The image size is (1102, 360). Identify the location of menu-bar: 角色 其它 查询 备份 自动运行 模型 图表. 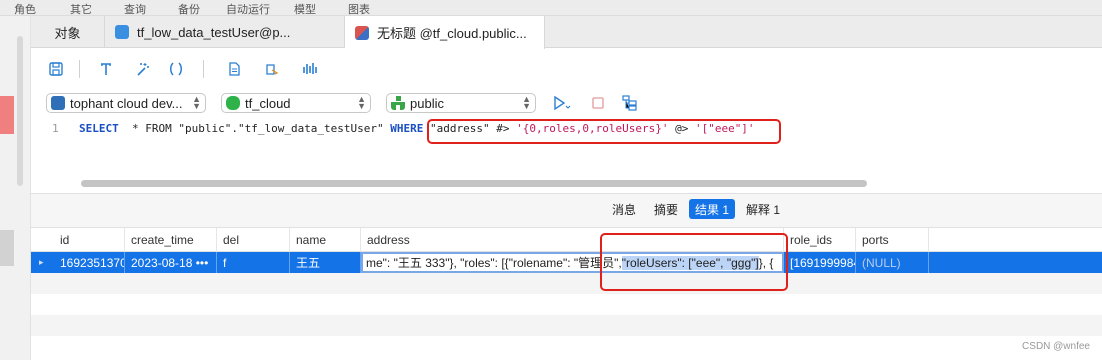
(551, 8).